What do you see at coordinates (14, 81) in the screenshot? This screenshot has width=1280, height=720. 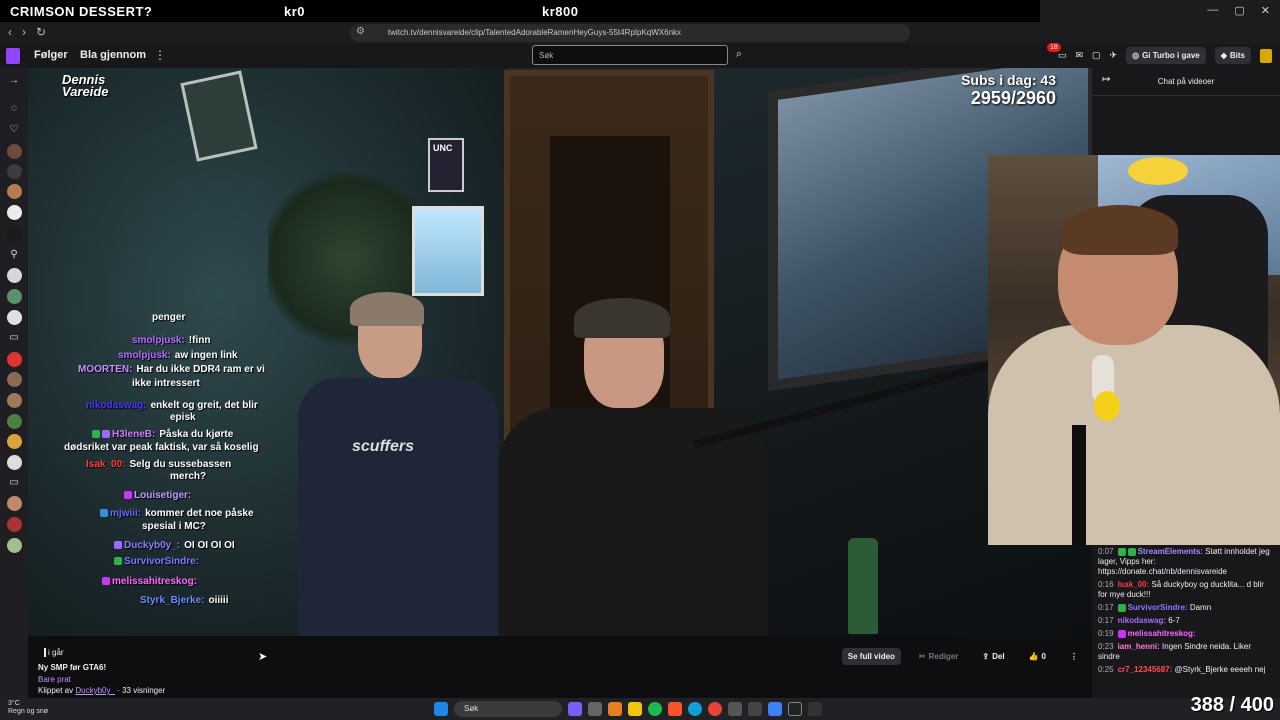 I see `expand-sidebar-icon: →` at bounding box center [14, 81].